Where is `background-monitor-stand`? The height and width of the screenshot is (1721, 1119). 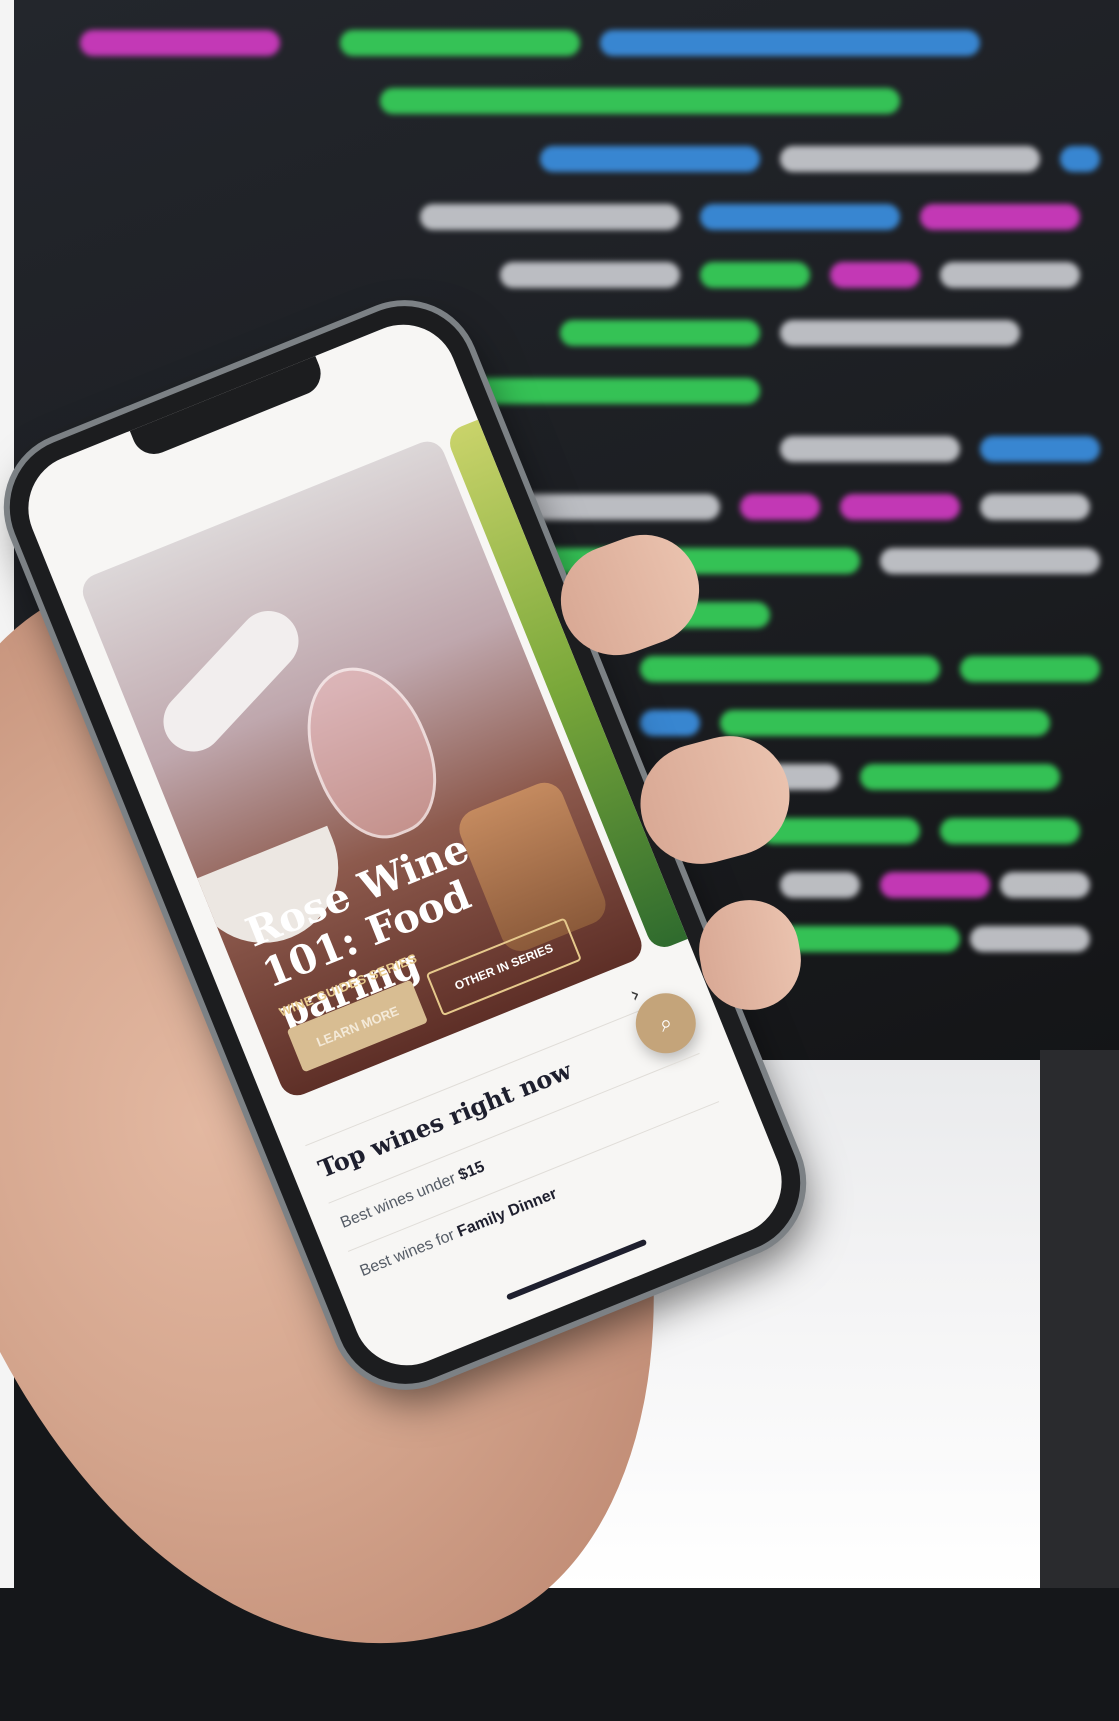
background-monitor-stand is located at coordinates (1079, 1319).